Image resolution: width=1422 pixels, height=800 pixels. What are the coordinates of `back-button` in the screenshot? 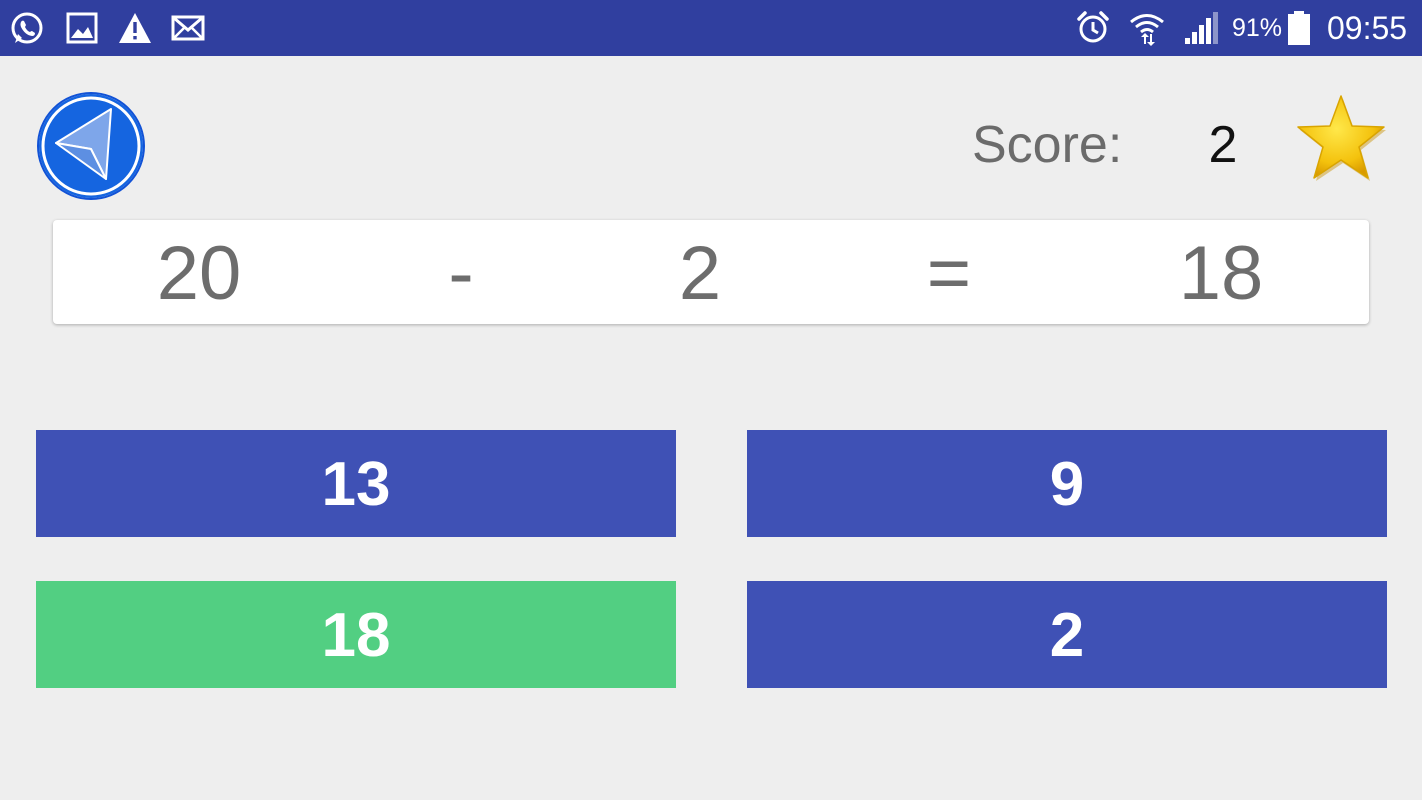 It's located at (91, 146).